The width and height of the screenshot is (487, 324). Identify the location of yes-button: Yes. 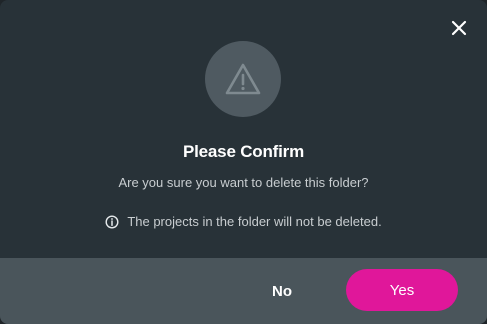
(402, 290).